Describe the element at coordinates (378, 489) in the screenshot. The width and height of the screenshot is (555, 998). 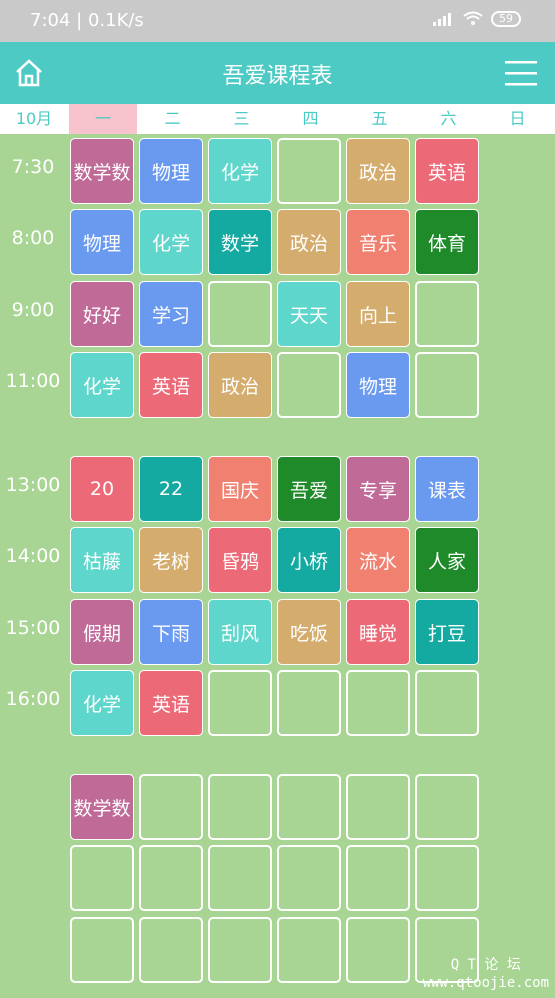
I see `course-card: 专享` at that location.